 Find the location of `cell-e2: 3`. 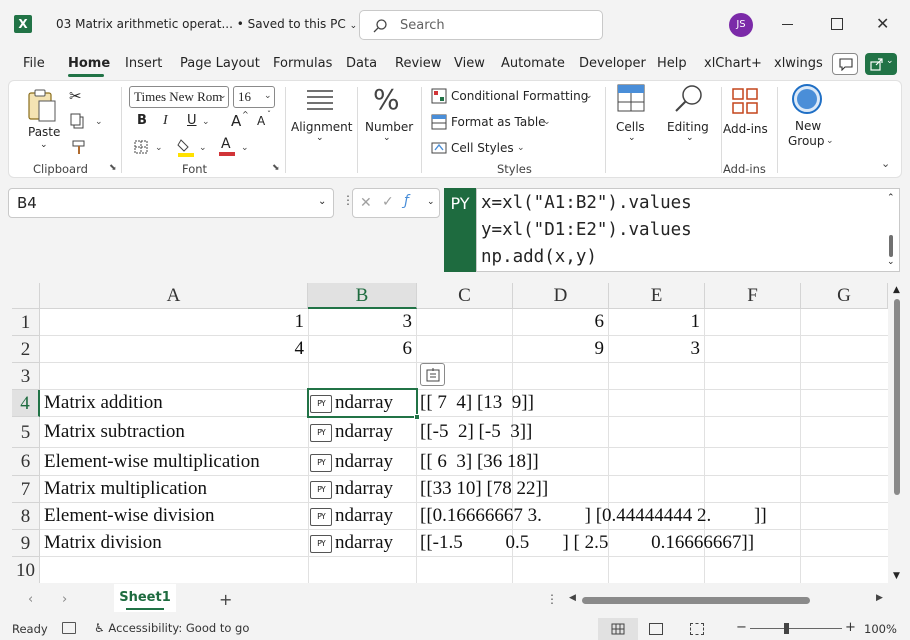

cell-e2: 3 is located at coordinates (654, 349).